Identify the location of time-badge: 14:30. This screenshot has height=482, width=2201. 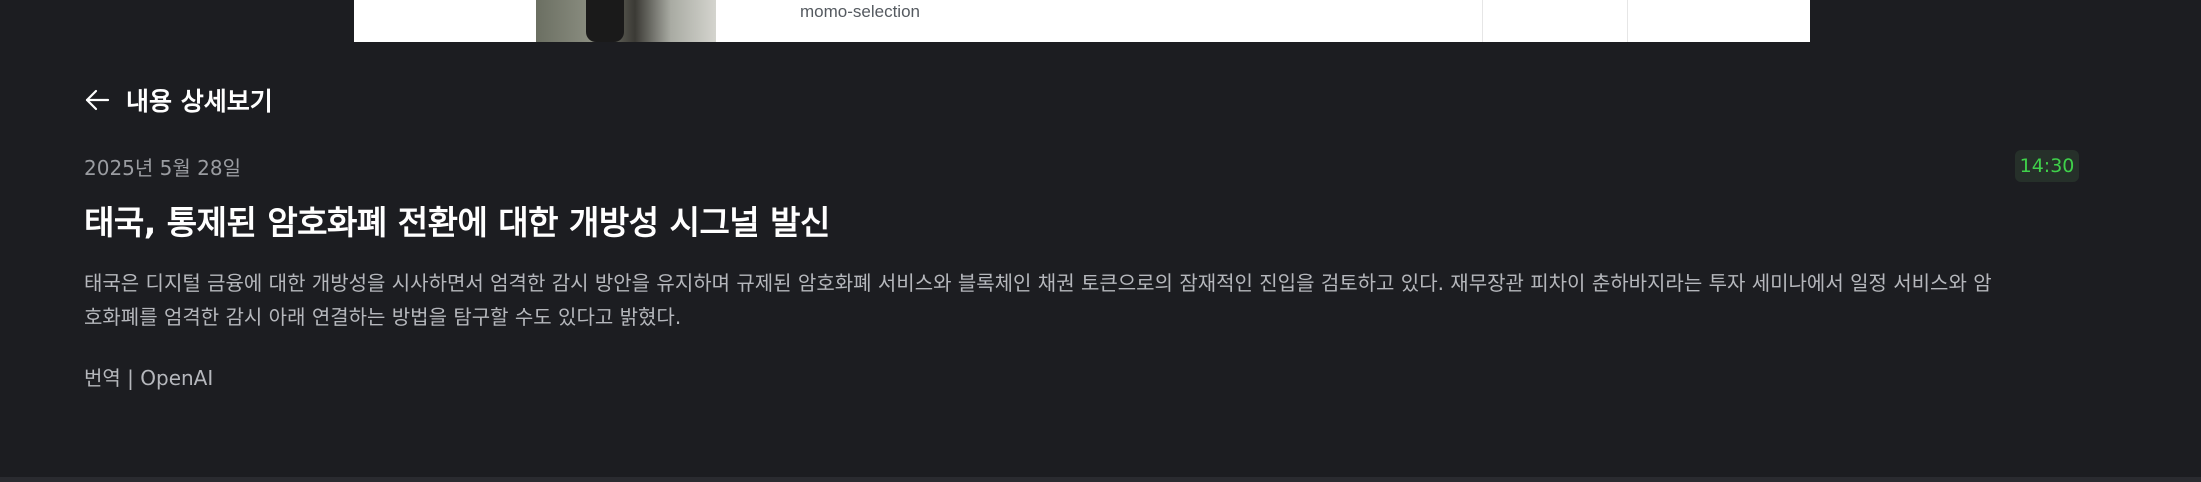
(2047, 166).